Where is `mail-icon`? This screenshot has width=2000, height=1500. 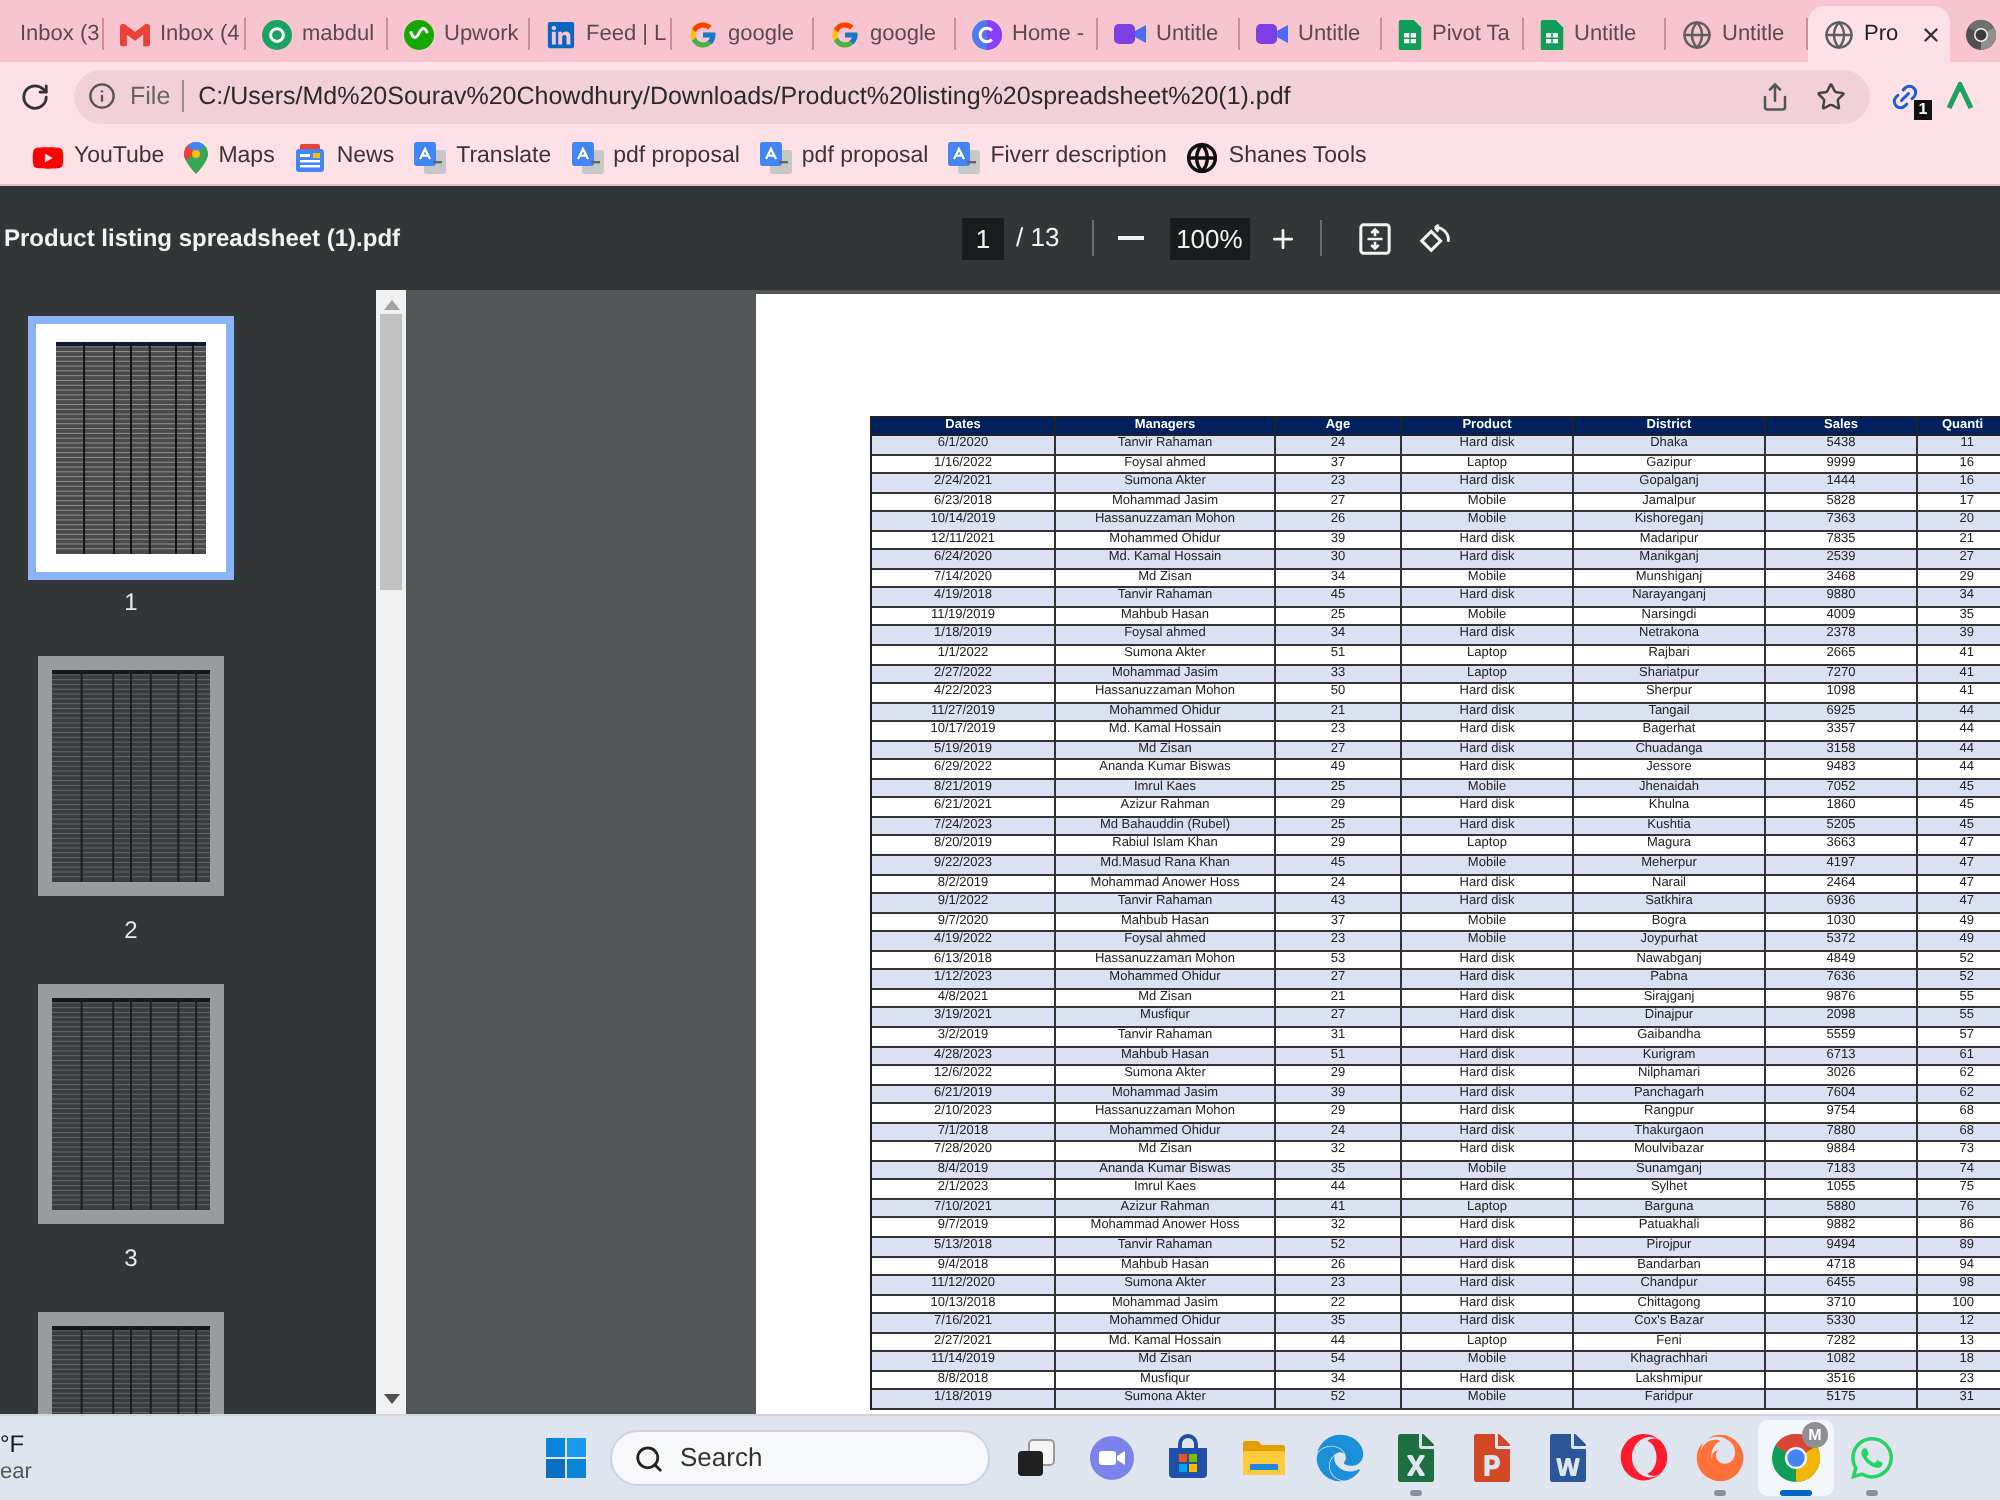
mail-icon is located at coordinates (135, 34).